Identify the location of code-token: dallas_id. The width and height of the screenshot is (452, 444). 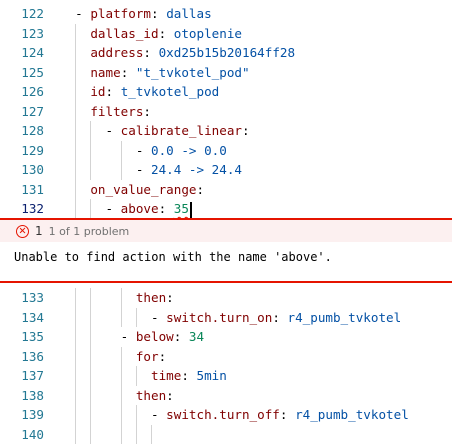
(124, 33).